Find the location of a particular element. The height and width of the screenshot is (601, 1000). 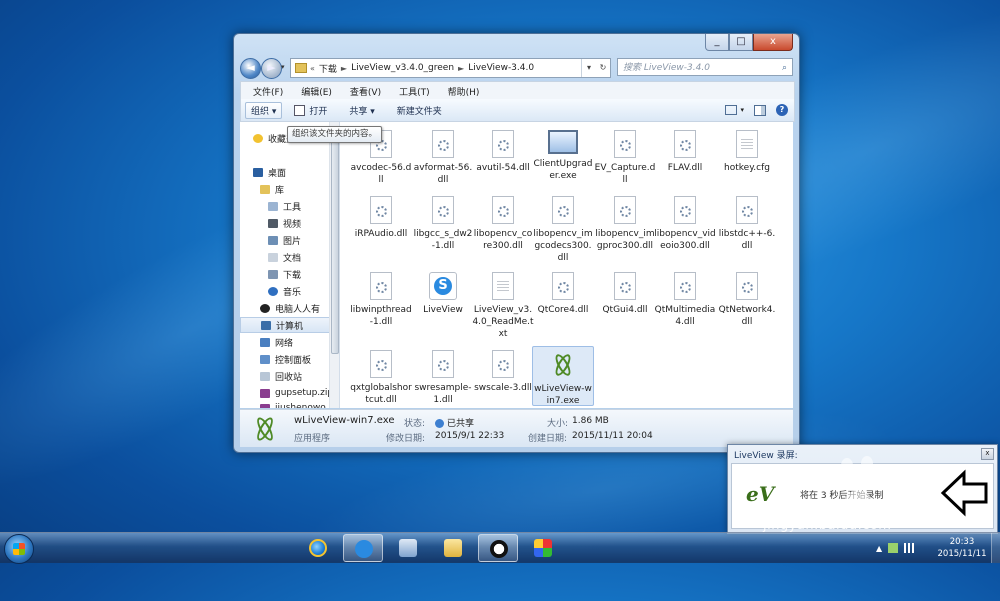

video-icon is located at coordinates (273, 223).